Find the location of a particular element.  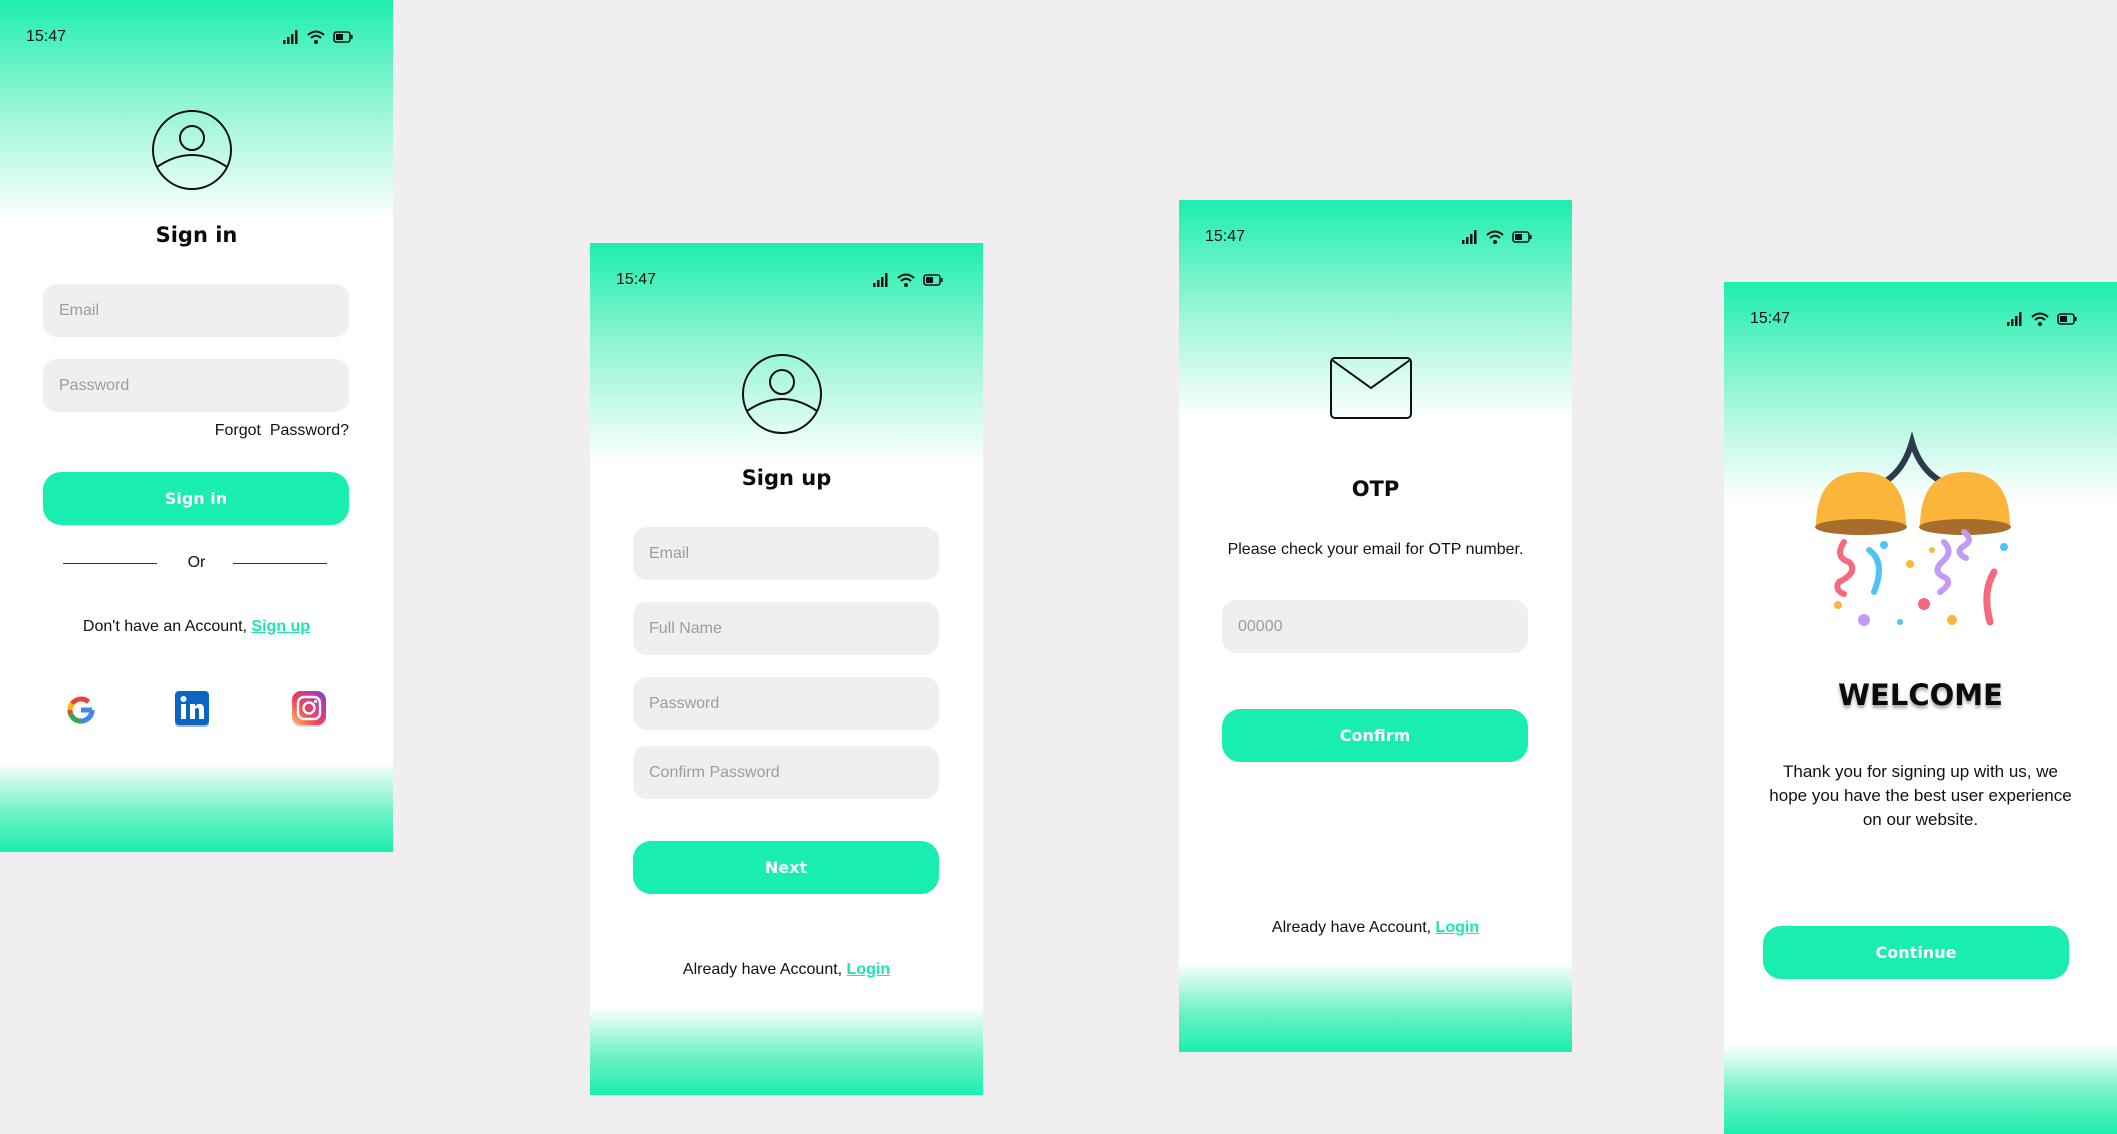

confirm-button: Confirm is located at coordinates (1375, 735).